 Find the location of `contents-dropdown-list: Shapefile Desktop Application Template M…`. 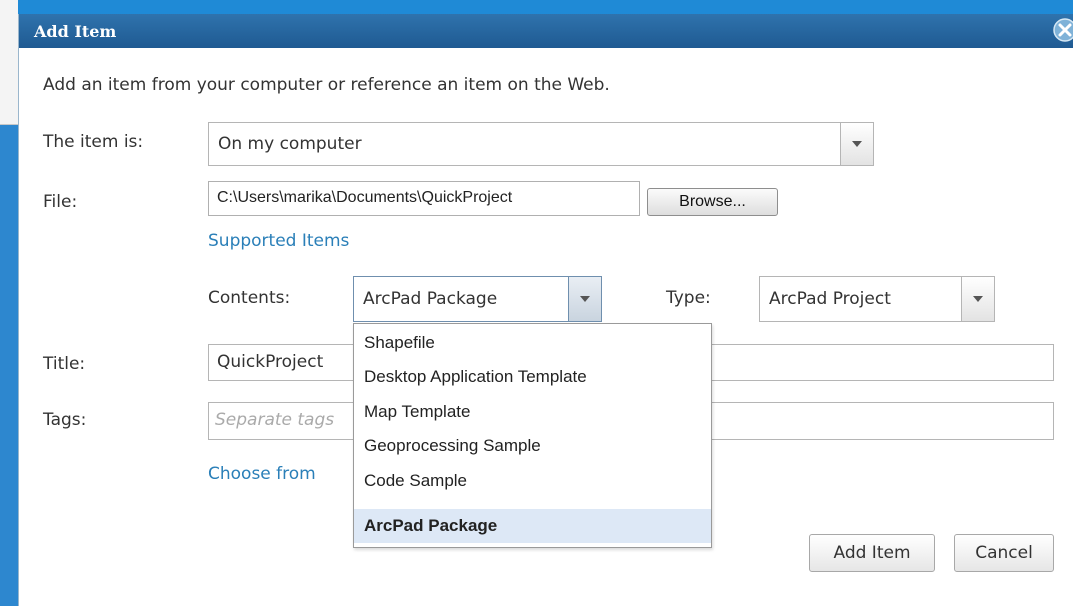

contents-dropdown-list: Shapefile Desktop Application Template M… is located at coordinates (532, 435).